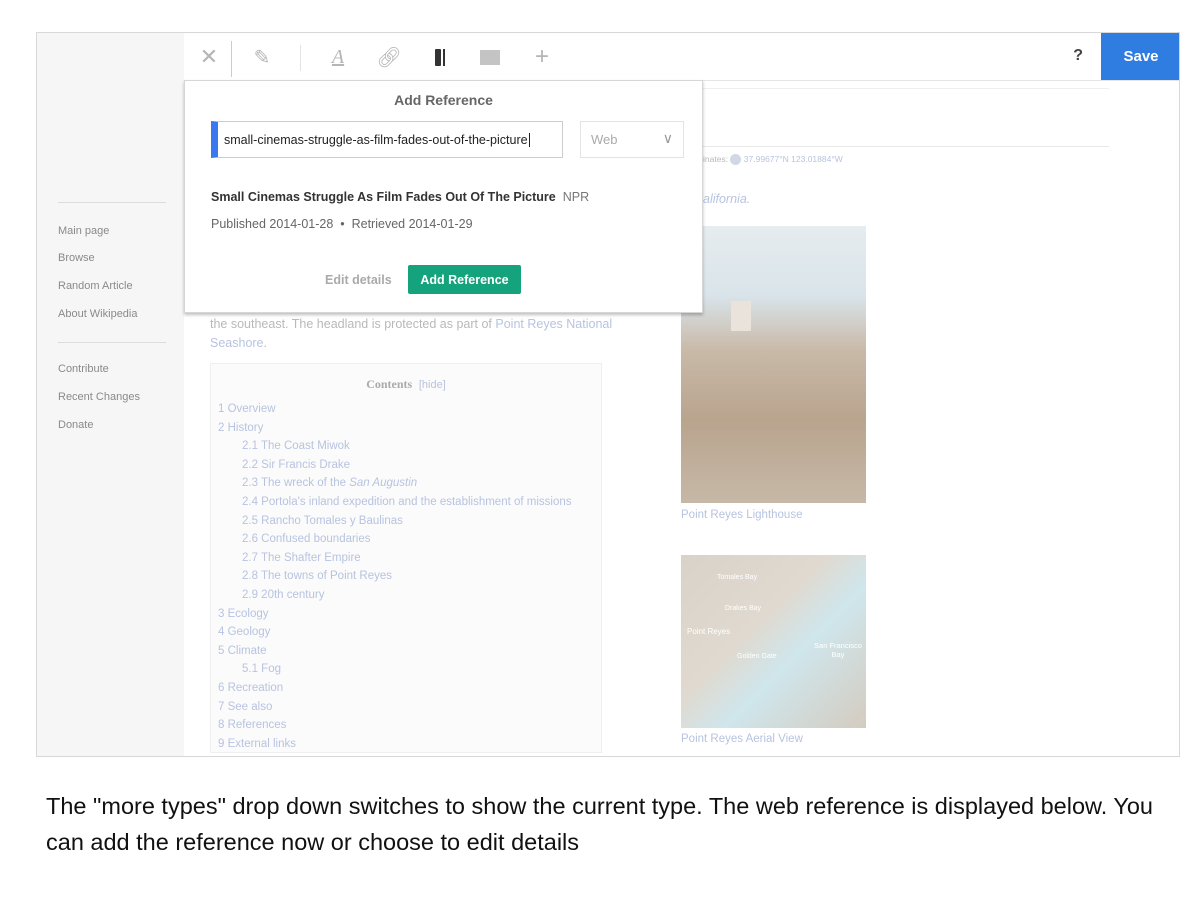 The image size is (1200, 900). Describe the element at coordinates (358, 280) in the screenshot. I see `edit-details-button: Edit details` at that location.